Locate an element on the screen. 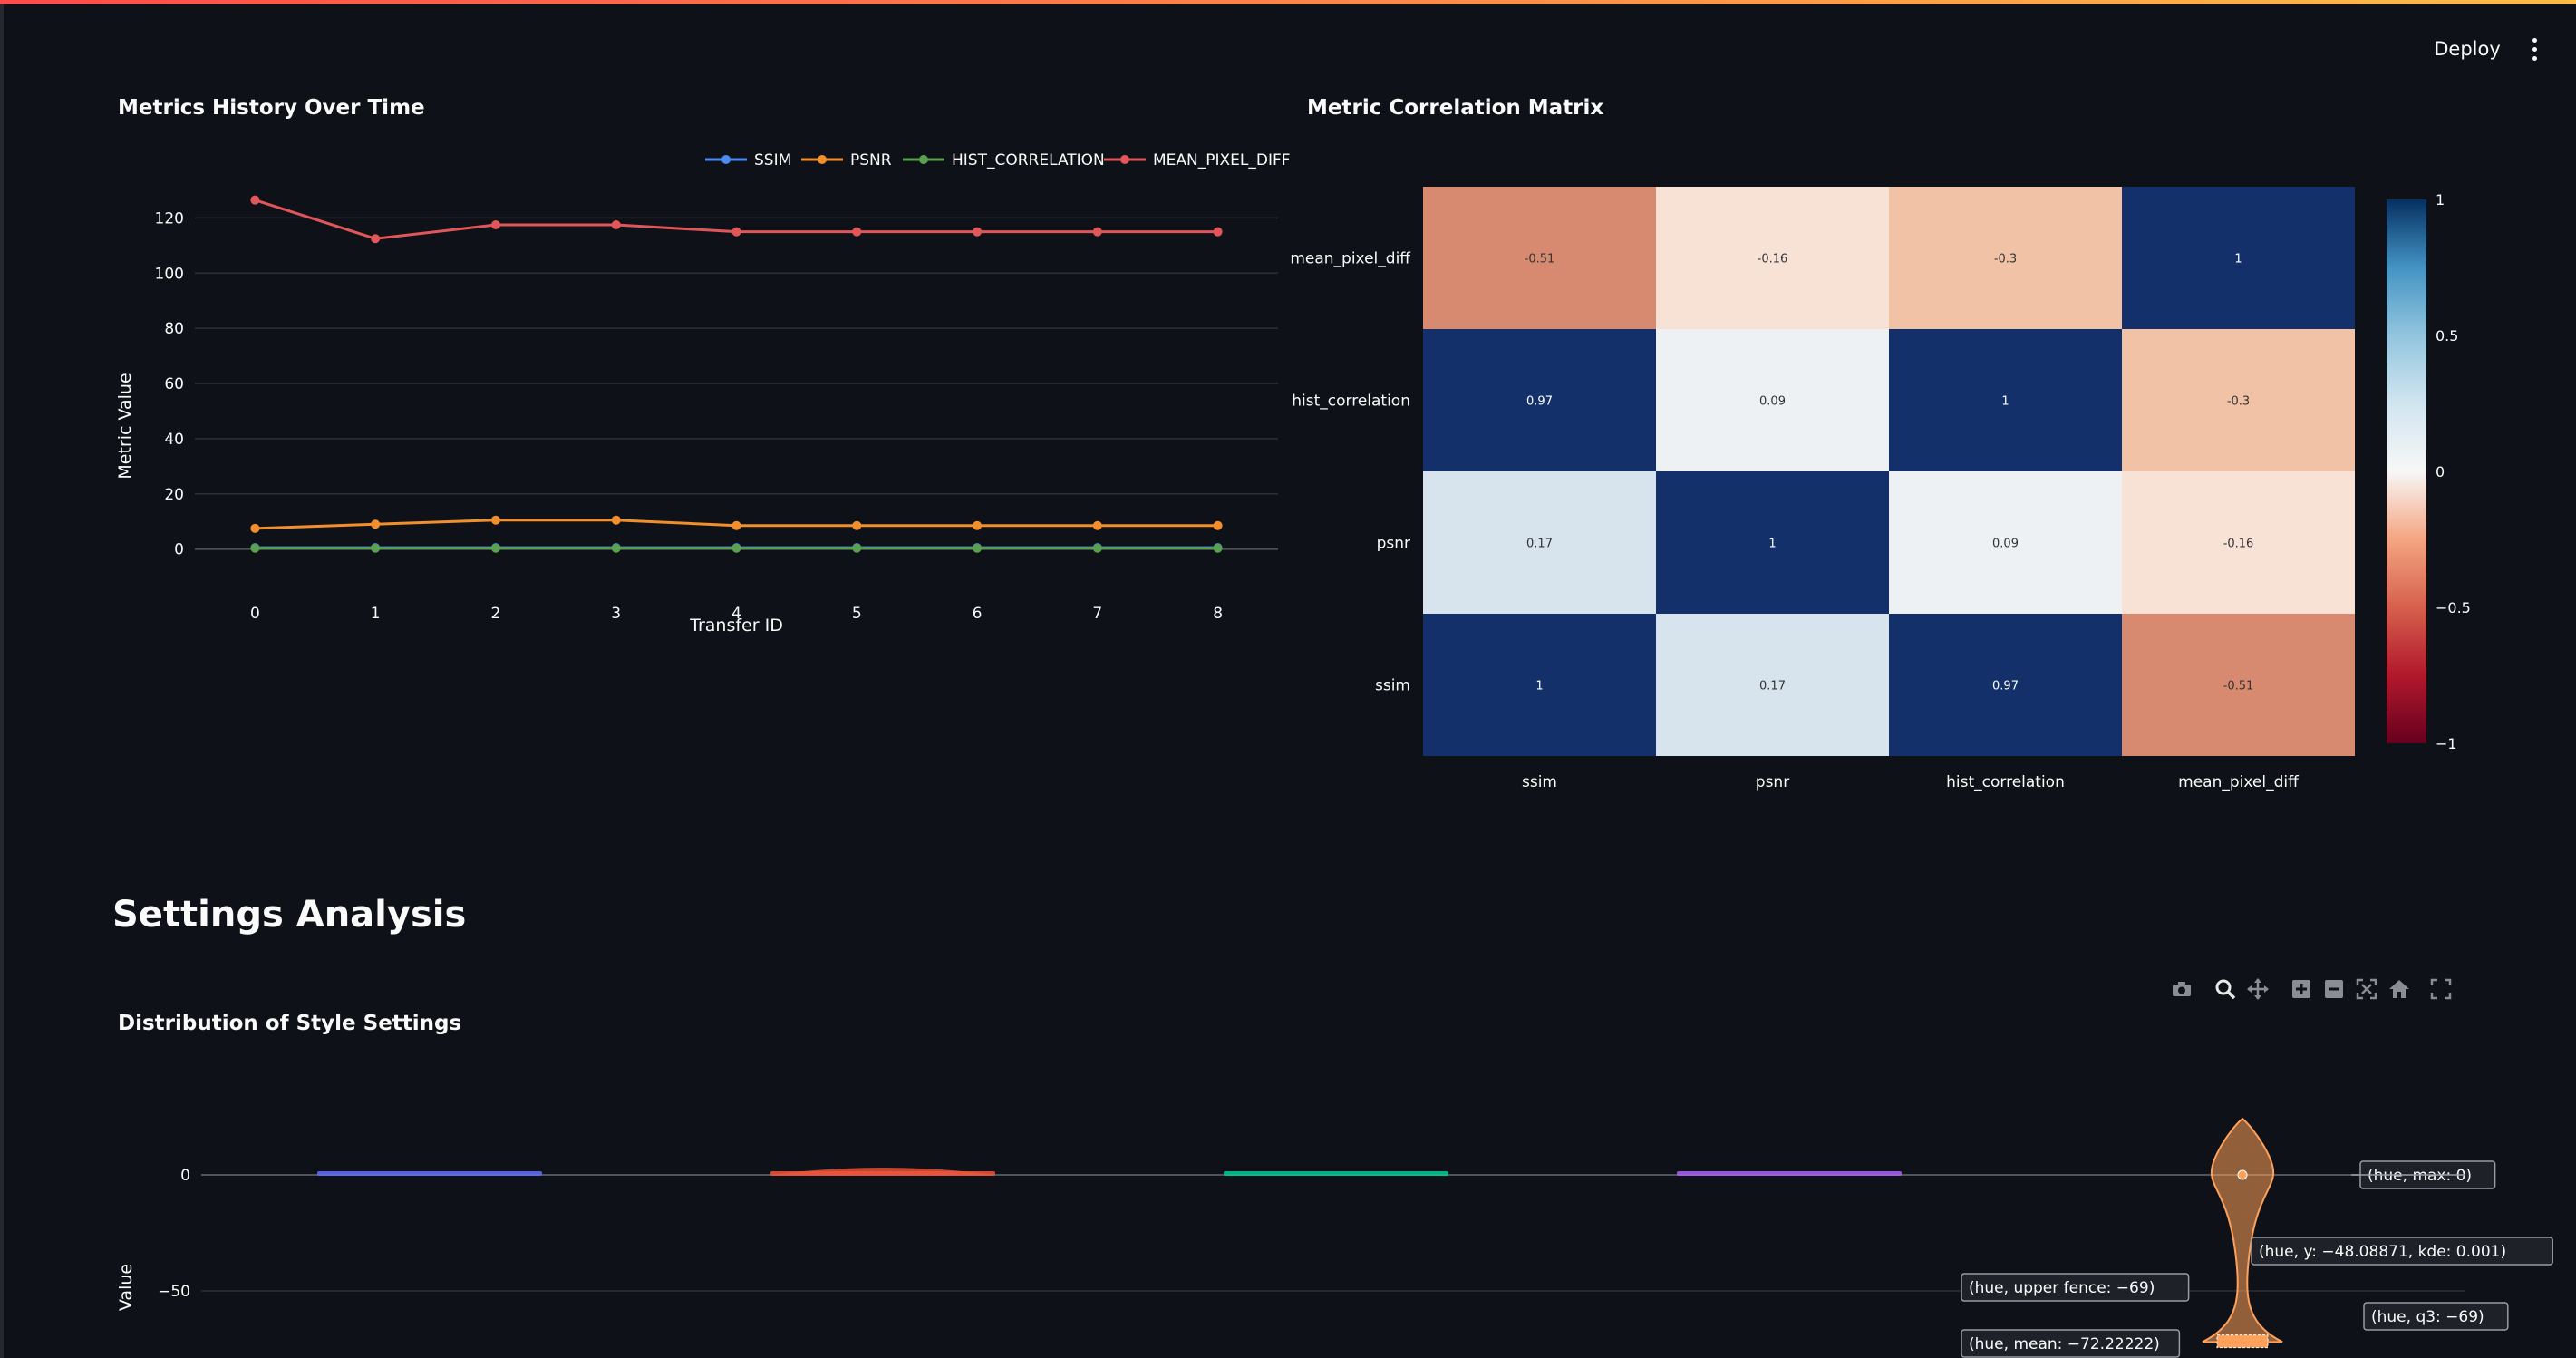 The height and width of the screenshot is (1358, 2576). hover-tooltip-label: (hue, y: −48.08871, kde: 0.001) is located at coordinates (2382, 1252).